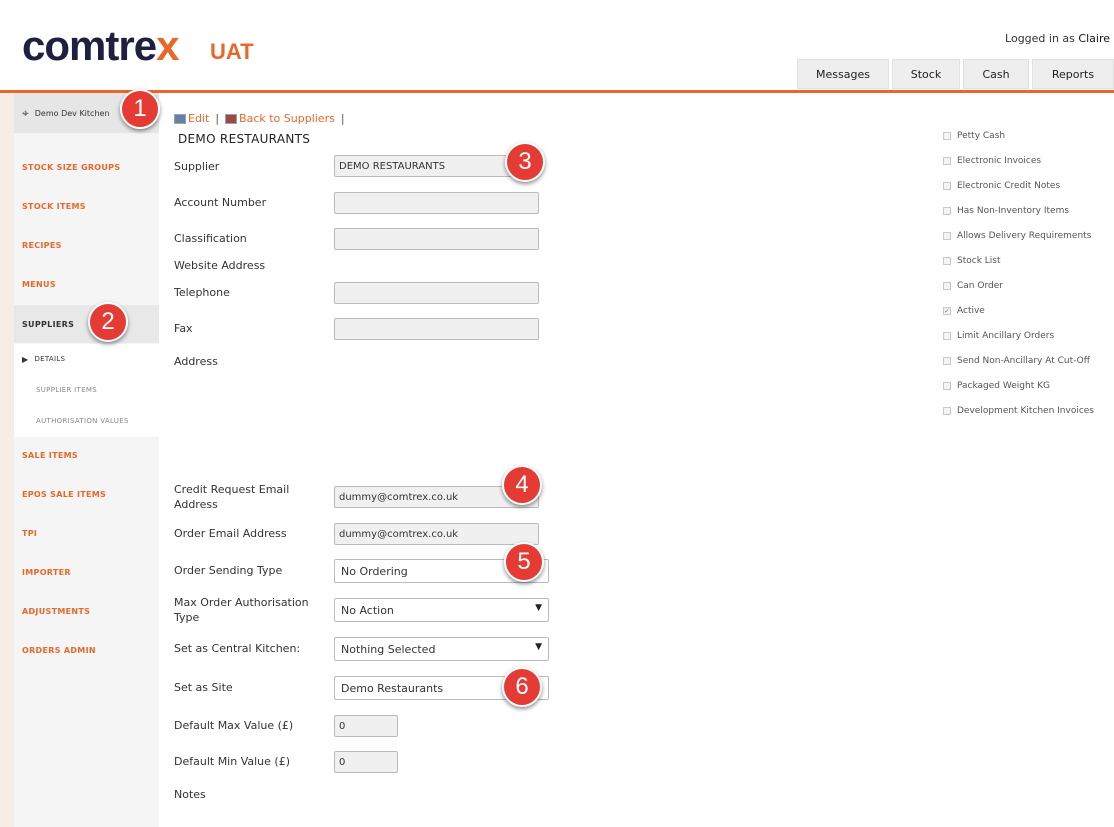  What do you see at coordinates (1023, 361) in the screenshot?
I see `checkbox-label: Send Non-Ancillary At Cut-Off` at bounding box center [1023, 361].